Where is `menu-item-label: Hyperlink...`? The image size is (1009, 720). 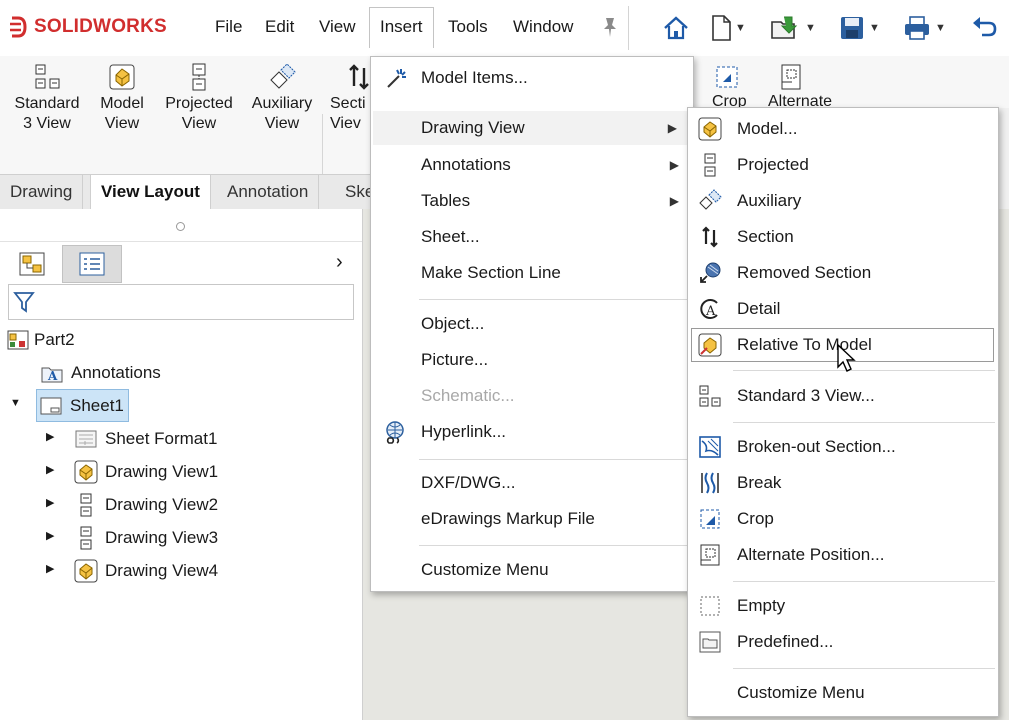 menu-item-label: Hyperlink... is located at coordinates (464, 431).